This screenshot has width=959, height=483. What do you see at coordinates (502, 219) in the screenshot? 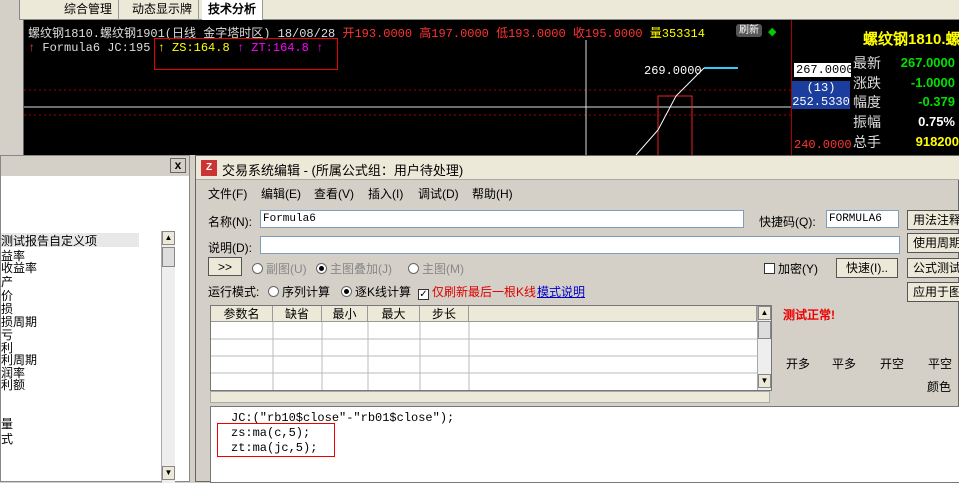
I see `name-input: Formula6` at bounding box center [502, 219].